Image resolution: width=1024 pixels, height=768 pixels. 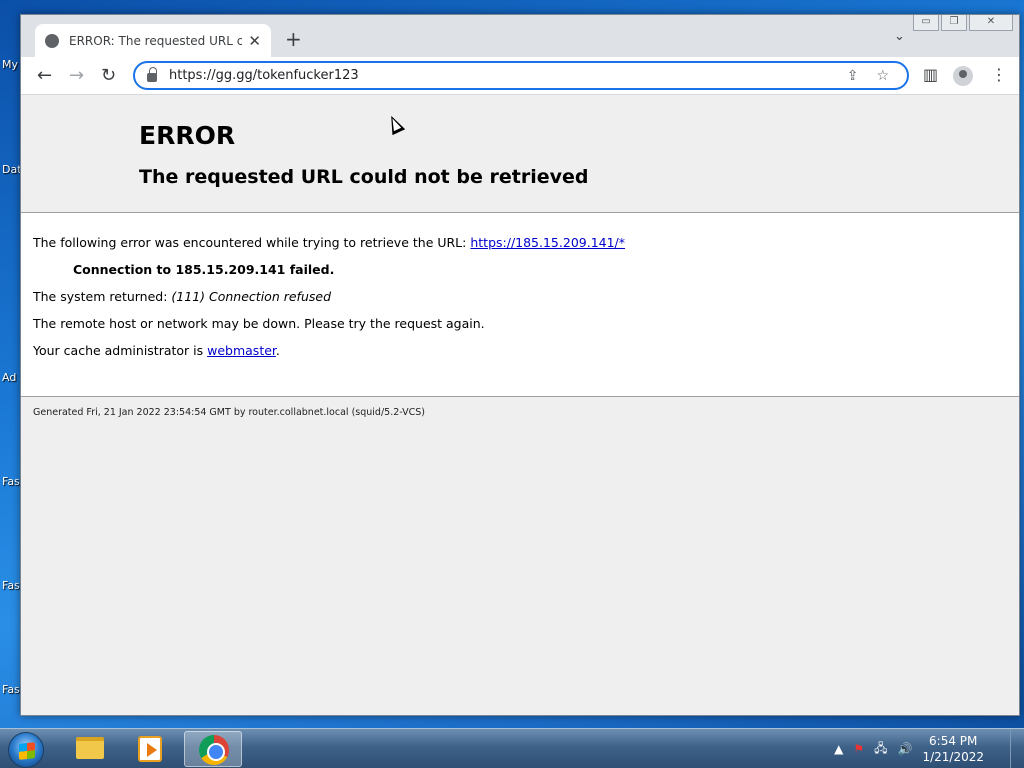 What do you see at coordinates (76, 75) in the screenshot?
I see `forward-arrow-icon: →` at bounding box center [76, 75].